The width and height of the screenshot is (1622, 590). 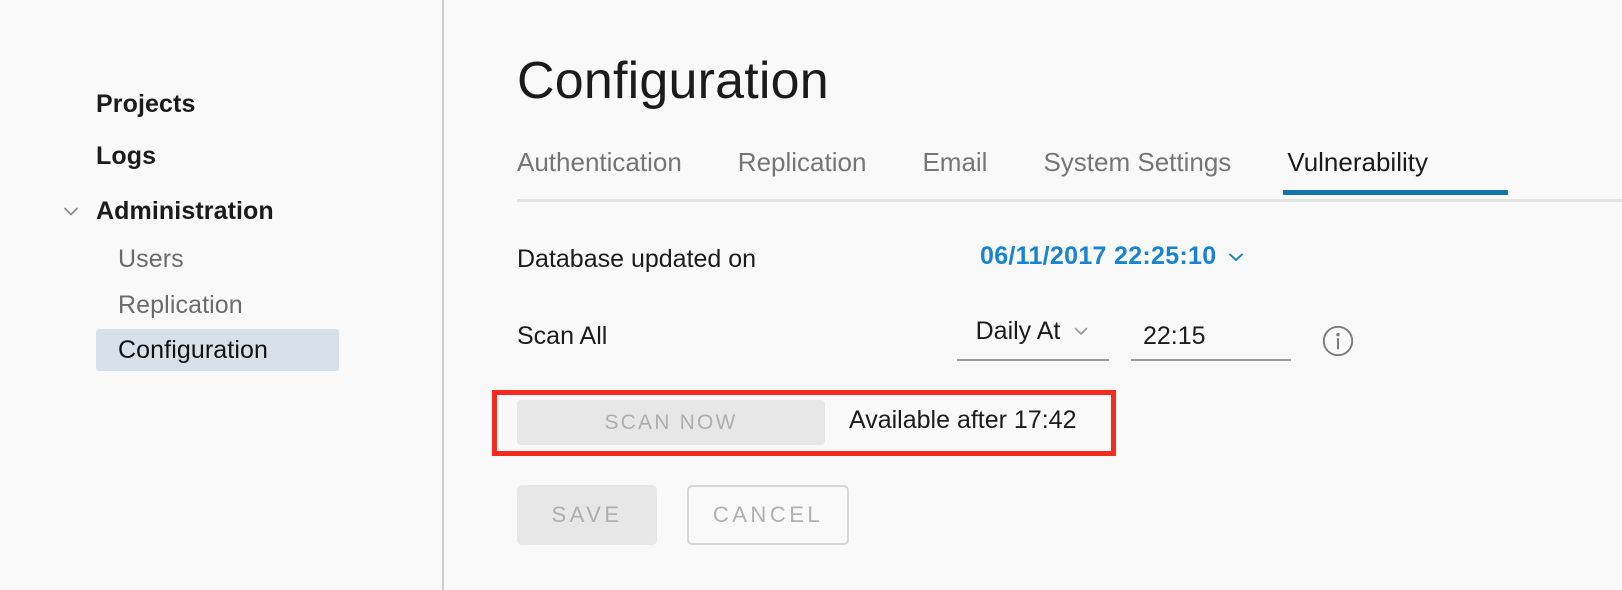 What do you see at coordinates (1018, 331) in the screenshot?
I see `scan-schedule-value: Daily At` at bounding box center [1018, 331].